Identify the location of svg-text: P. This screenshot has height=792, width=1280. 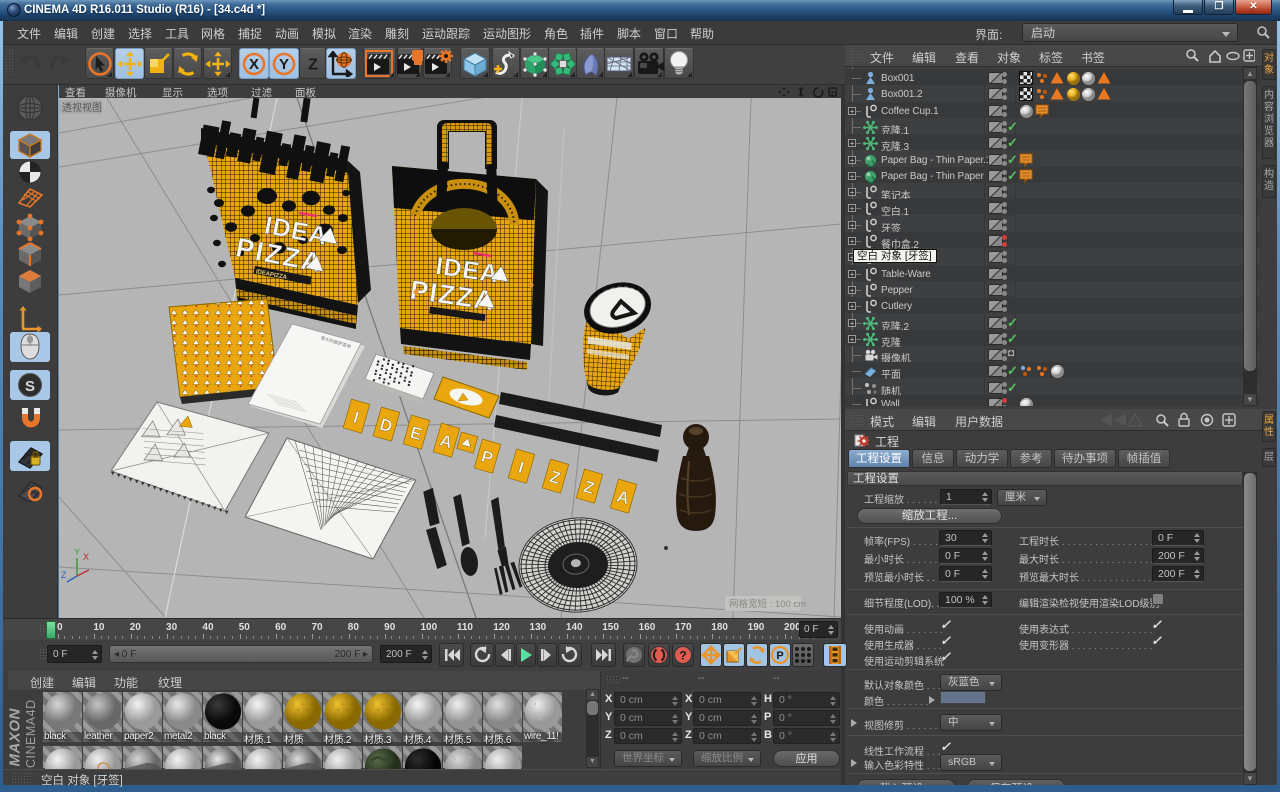
(779, 656).